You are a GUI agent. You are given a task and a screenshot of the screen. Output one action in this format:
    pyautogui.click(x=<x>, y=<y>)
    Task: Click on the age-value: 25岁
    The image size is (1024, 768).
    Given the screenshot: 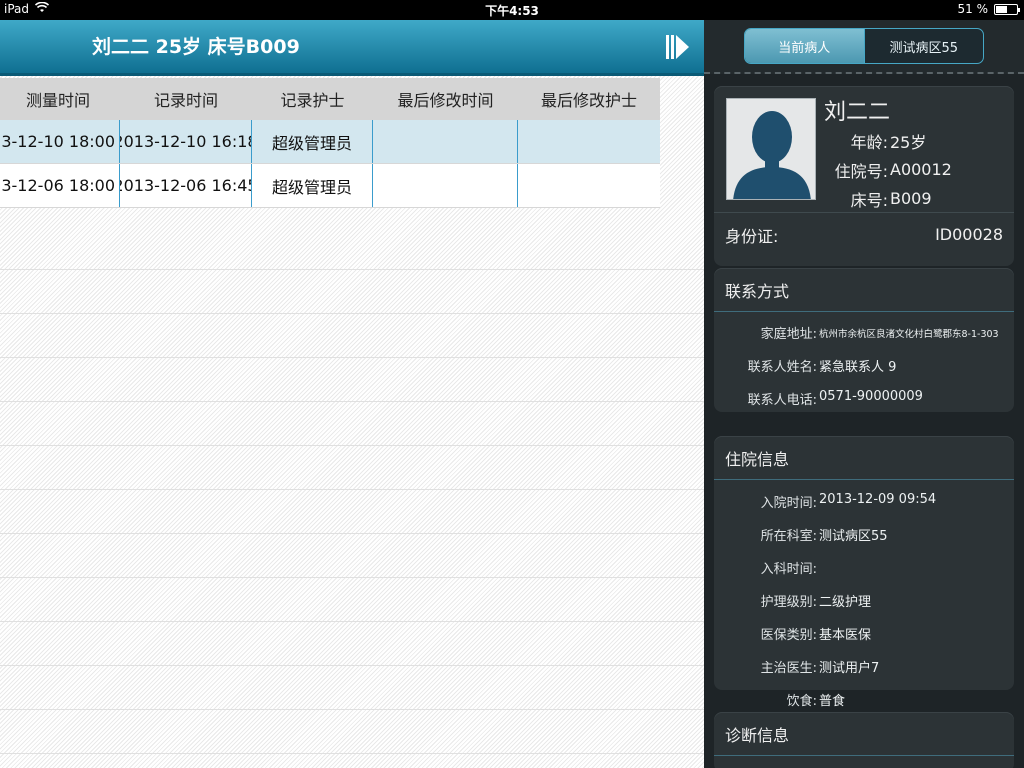 What is the action you would take?
    pyautogui.click(x=908, y=142)
    